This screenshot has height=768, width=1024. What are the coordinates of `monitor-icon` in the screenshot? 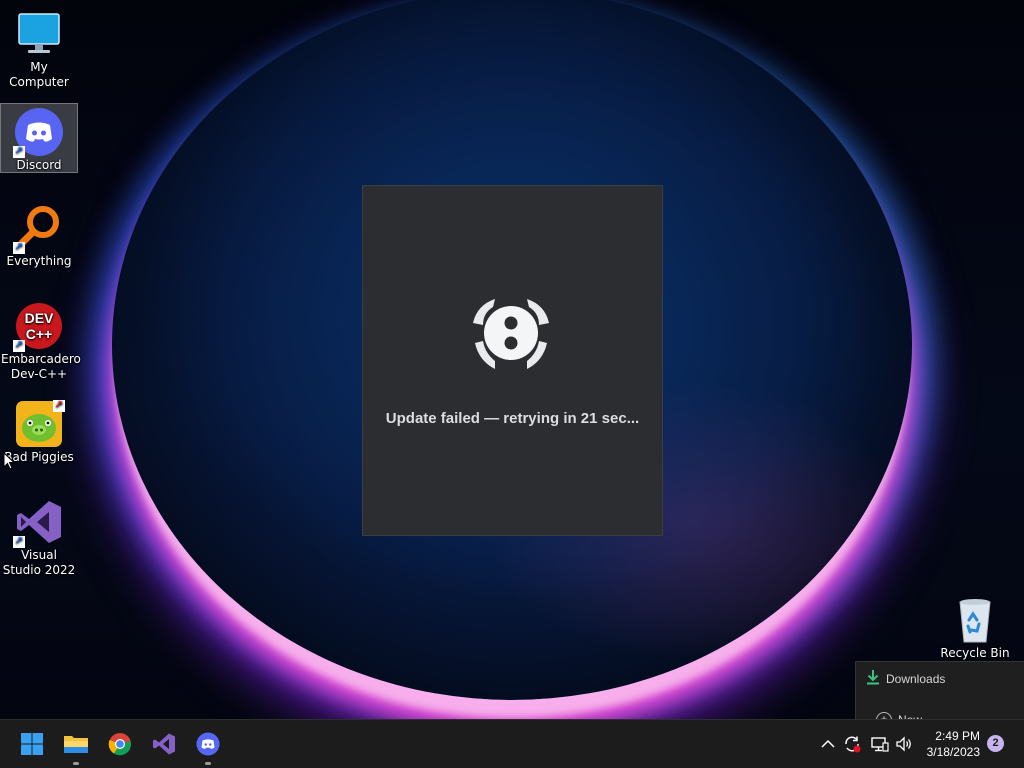 It's located at (39, 34).